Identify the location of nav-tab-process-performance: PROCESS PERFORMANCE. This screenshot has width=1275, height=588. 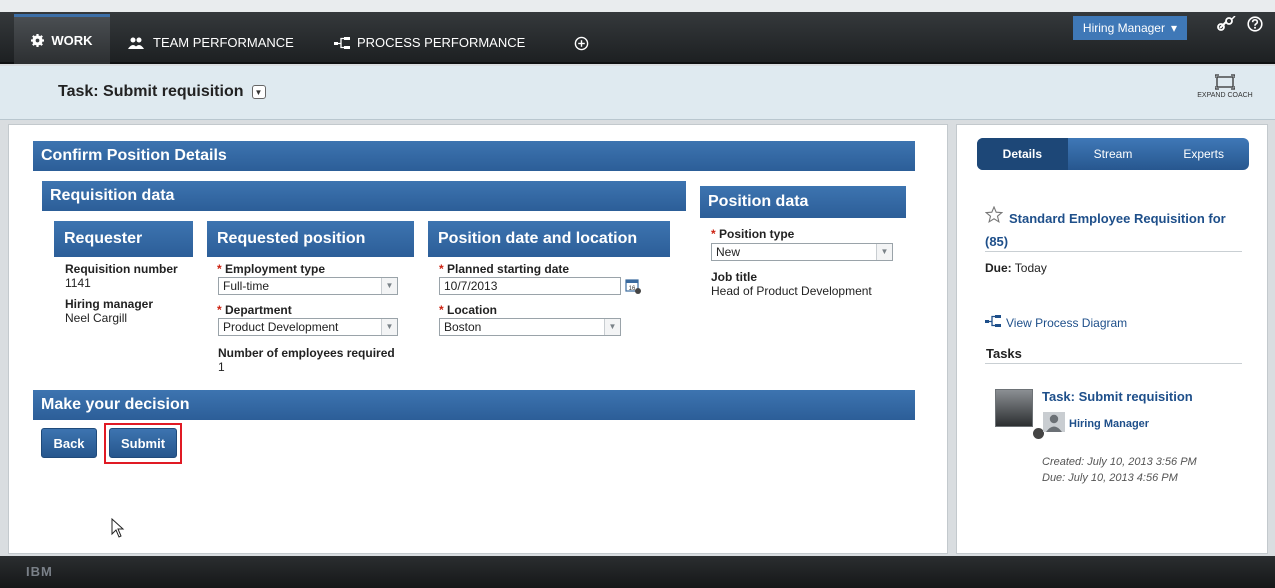
(429, 43).